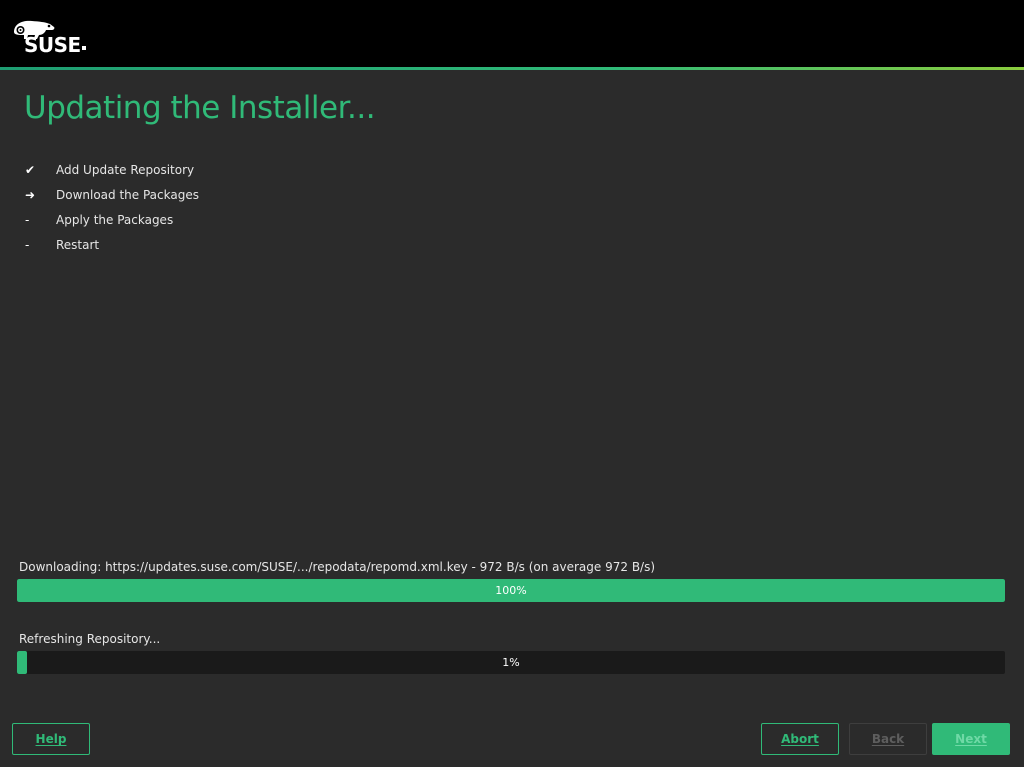  I want to click on back-button: Back, so click(888, 739).